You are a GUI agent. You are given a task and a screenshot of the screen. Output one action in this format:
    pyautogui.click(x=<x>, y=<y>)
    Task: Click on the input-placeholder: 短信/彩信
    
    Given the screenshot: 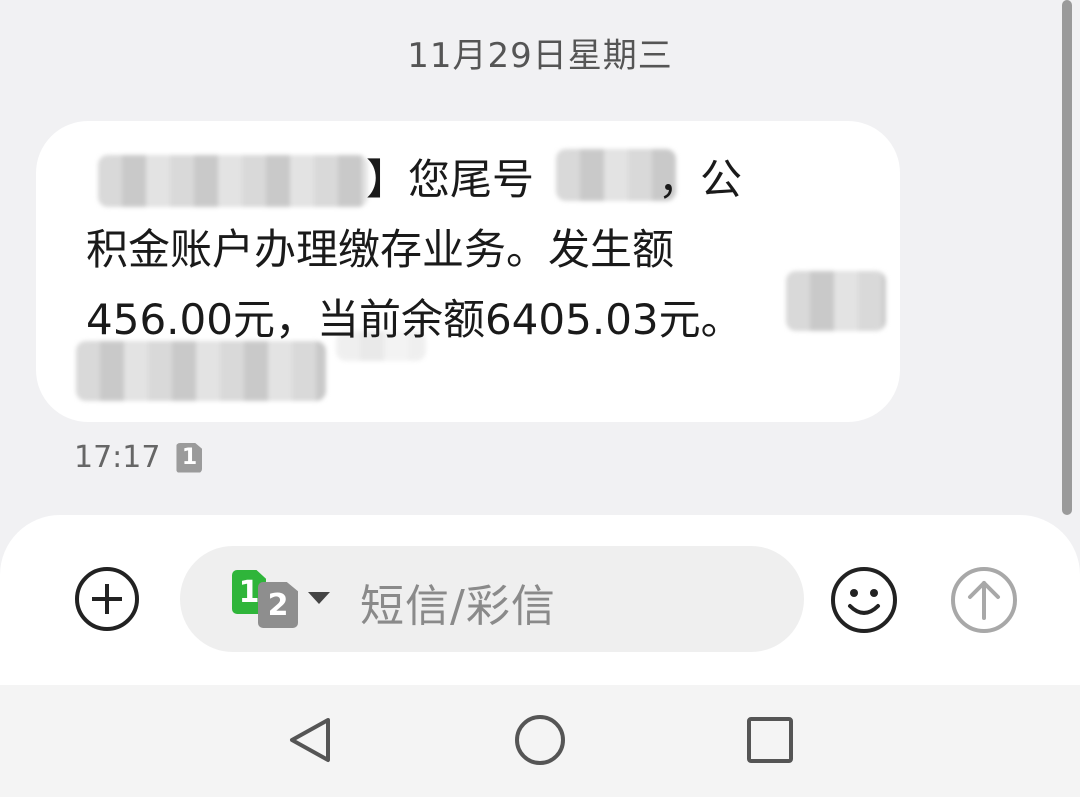 What is the action you would take?
    pyautogui.click(x=458, y=606)
    